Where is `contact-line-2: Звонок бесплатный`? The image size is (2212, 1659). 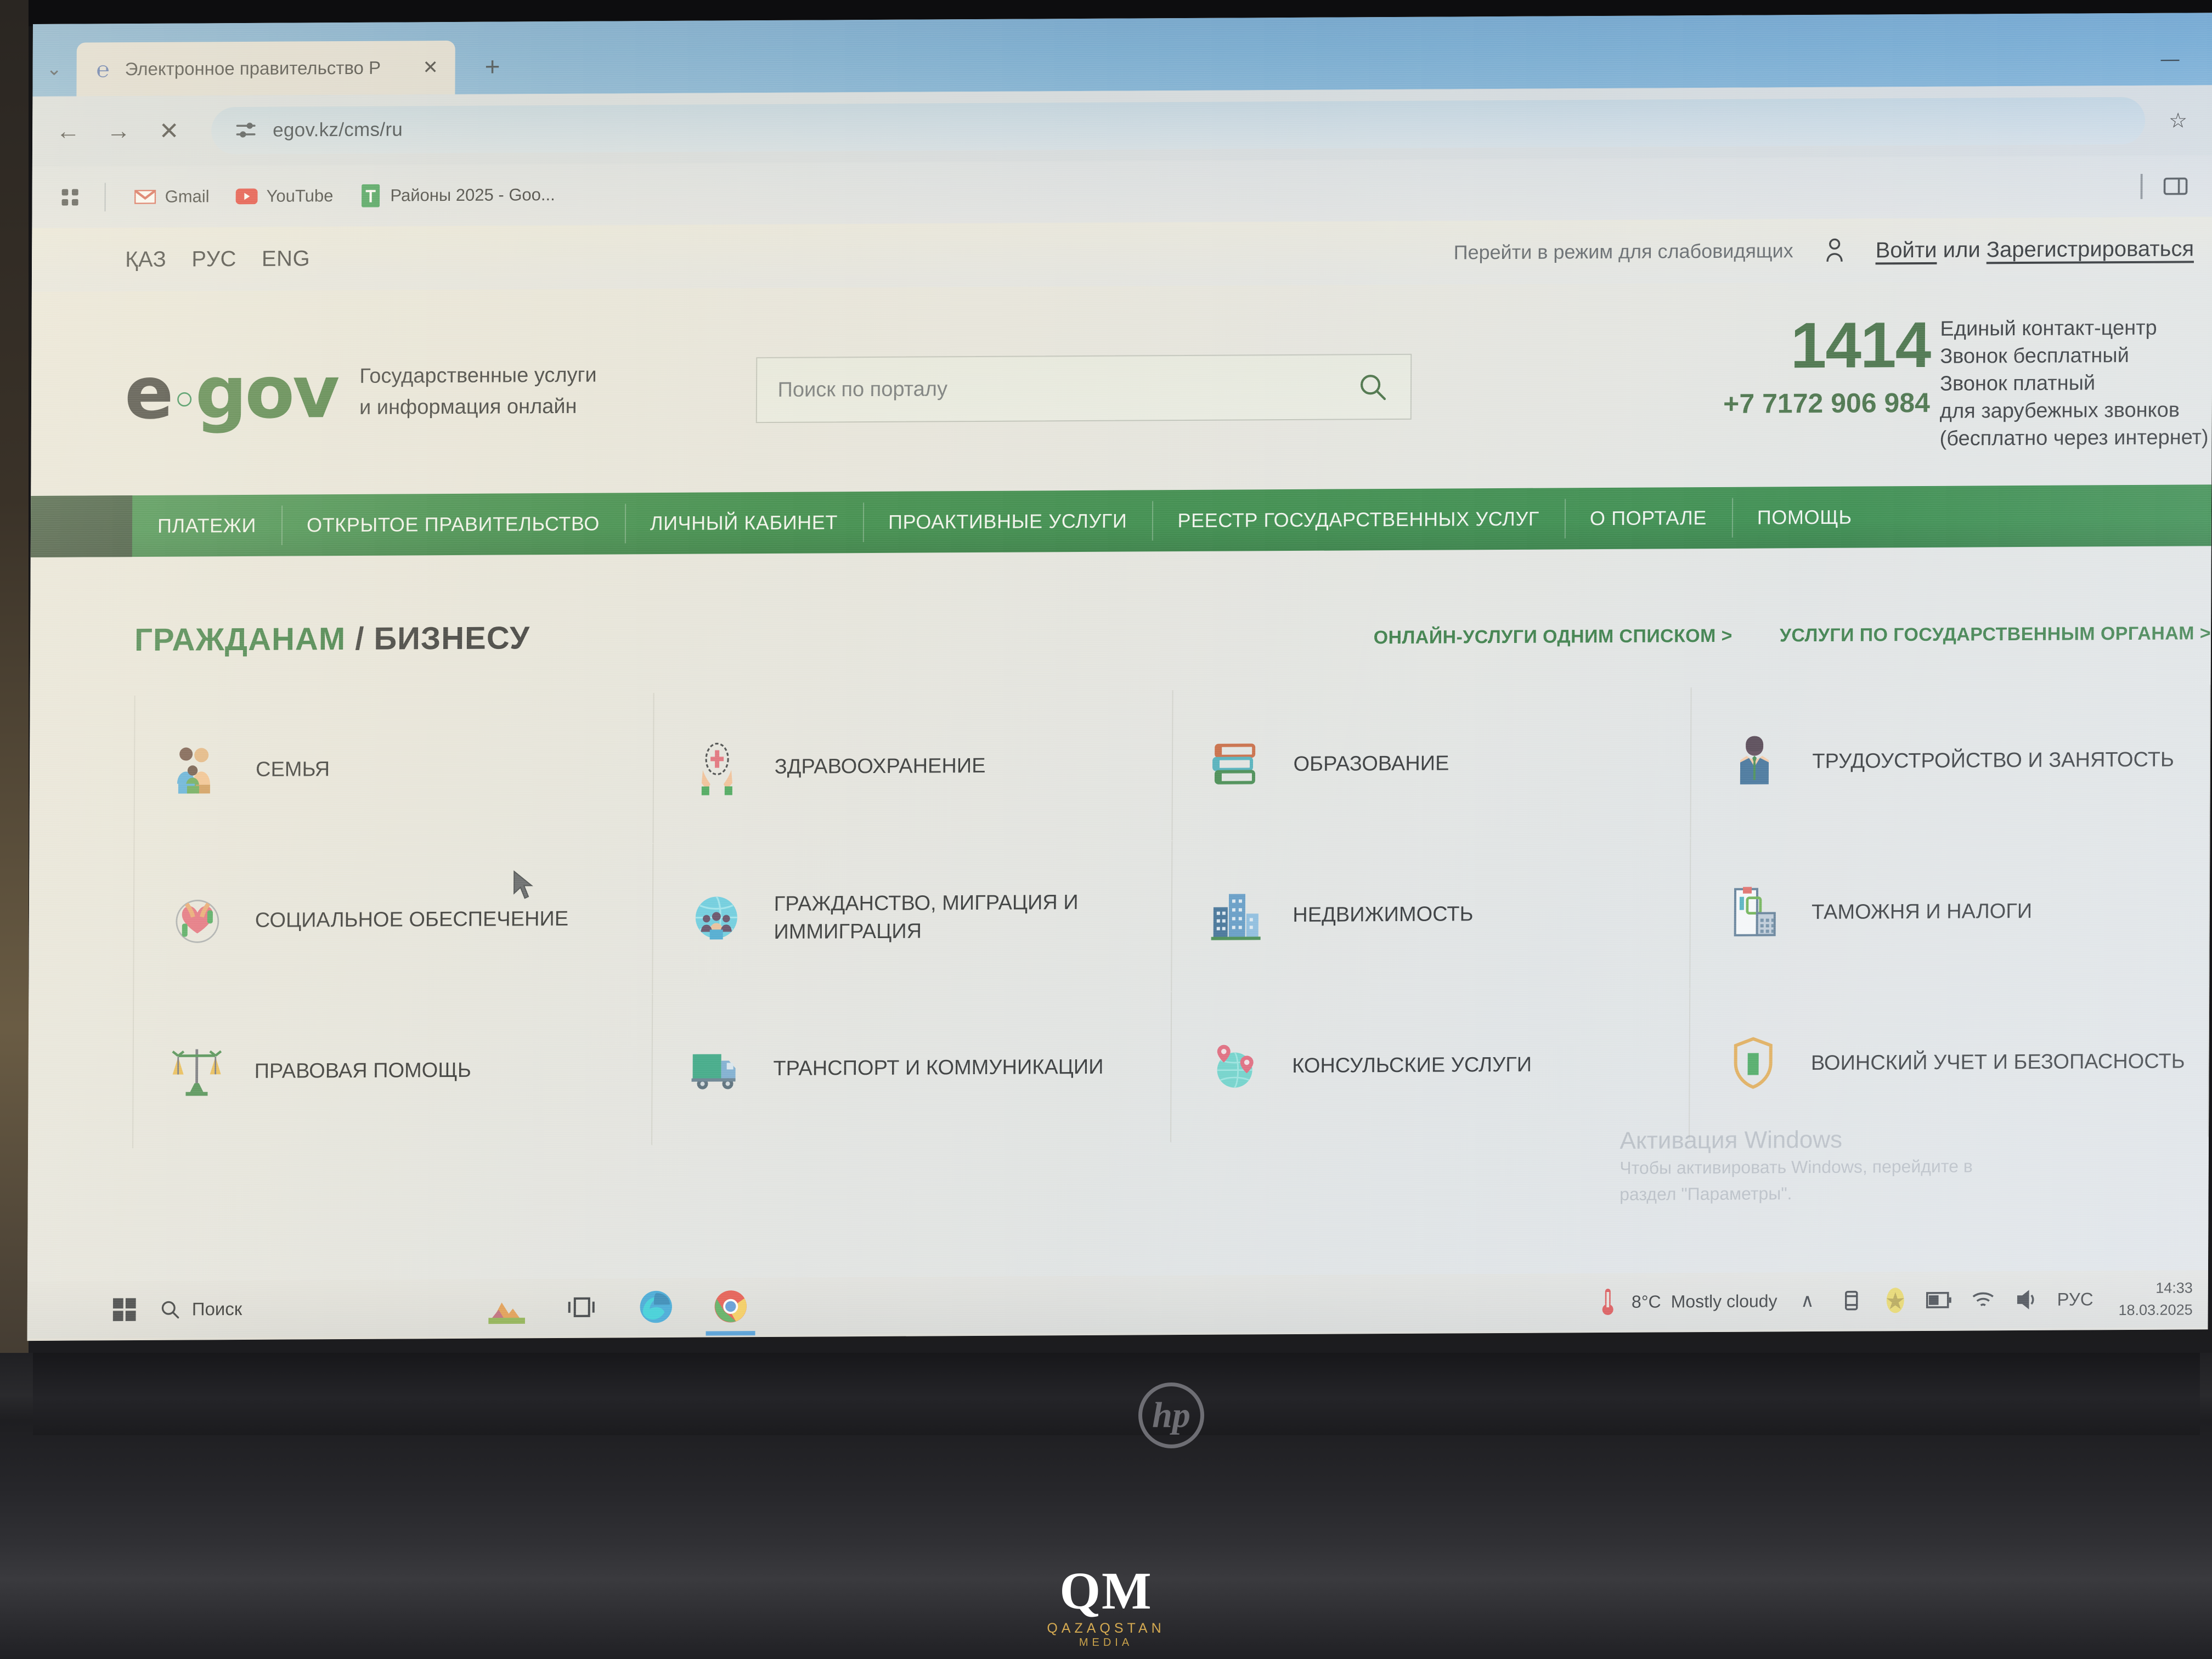 contact-line-2: Звонок бесплатный is located at coordinates (2035, 356).